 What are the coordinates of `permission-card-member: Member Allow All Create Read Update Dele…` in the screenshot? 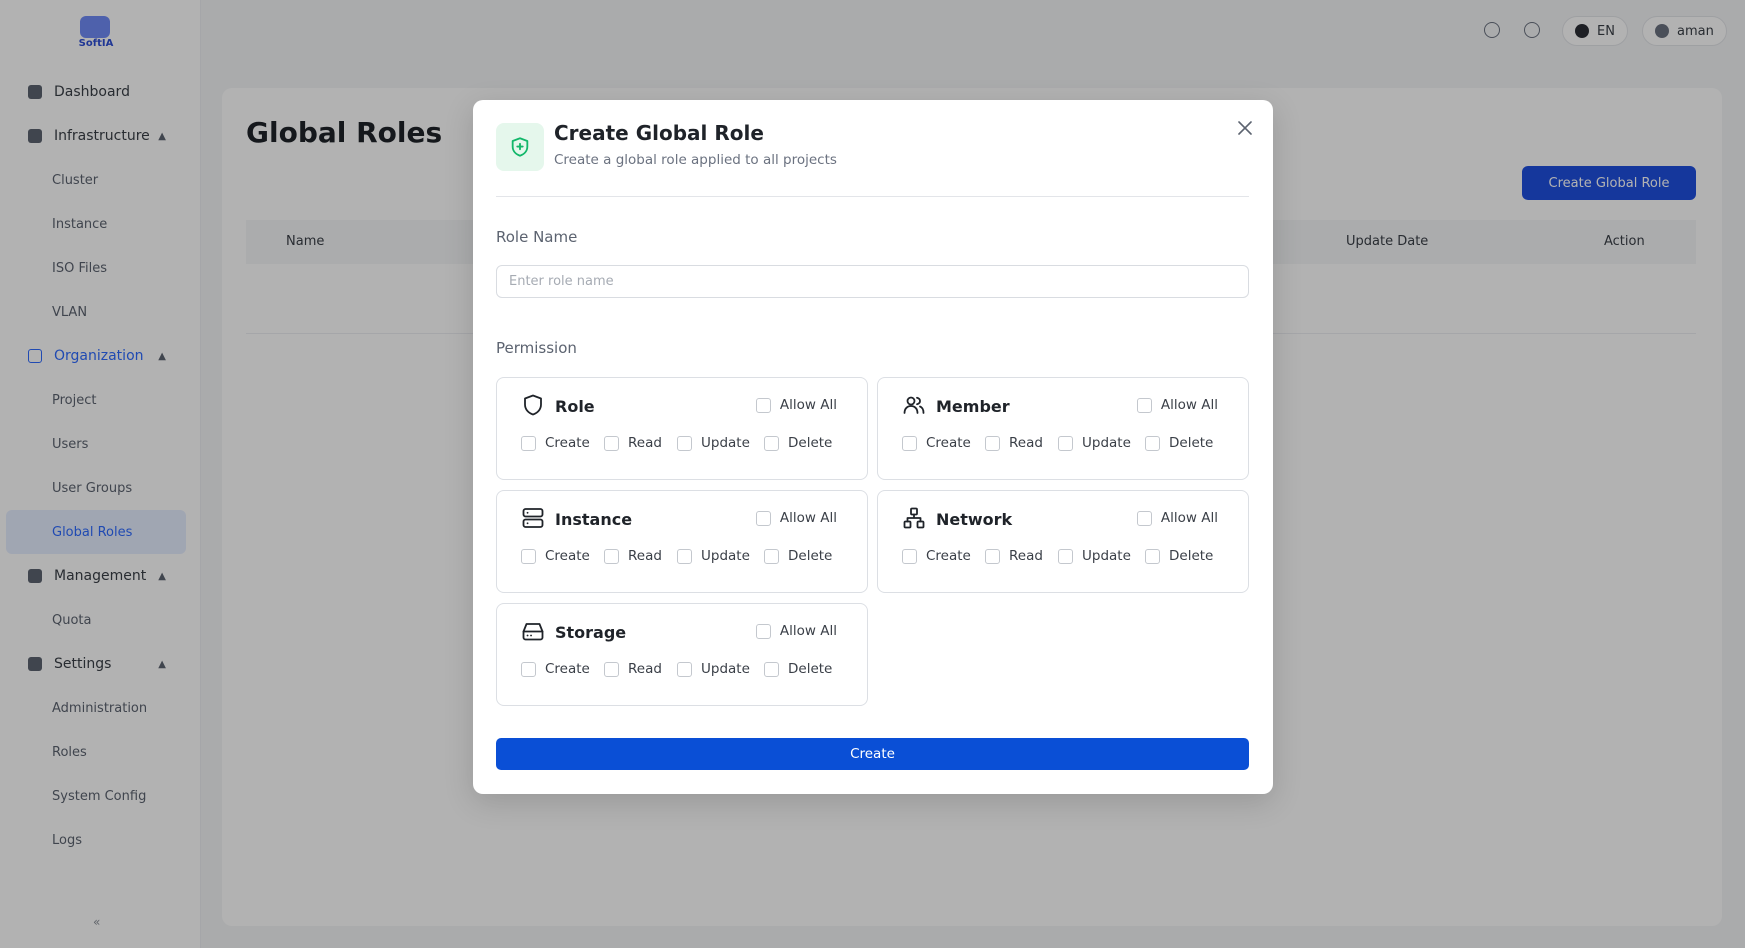 It's located at (1063, 428).